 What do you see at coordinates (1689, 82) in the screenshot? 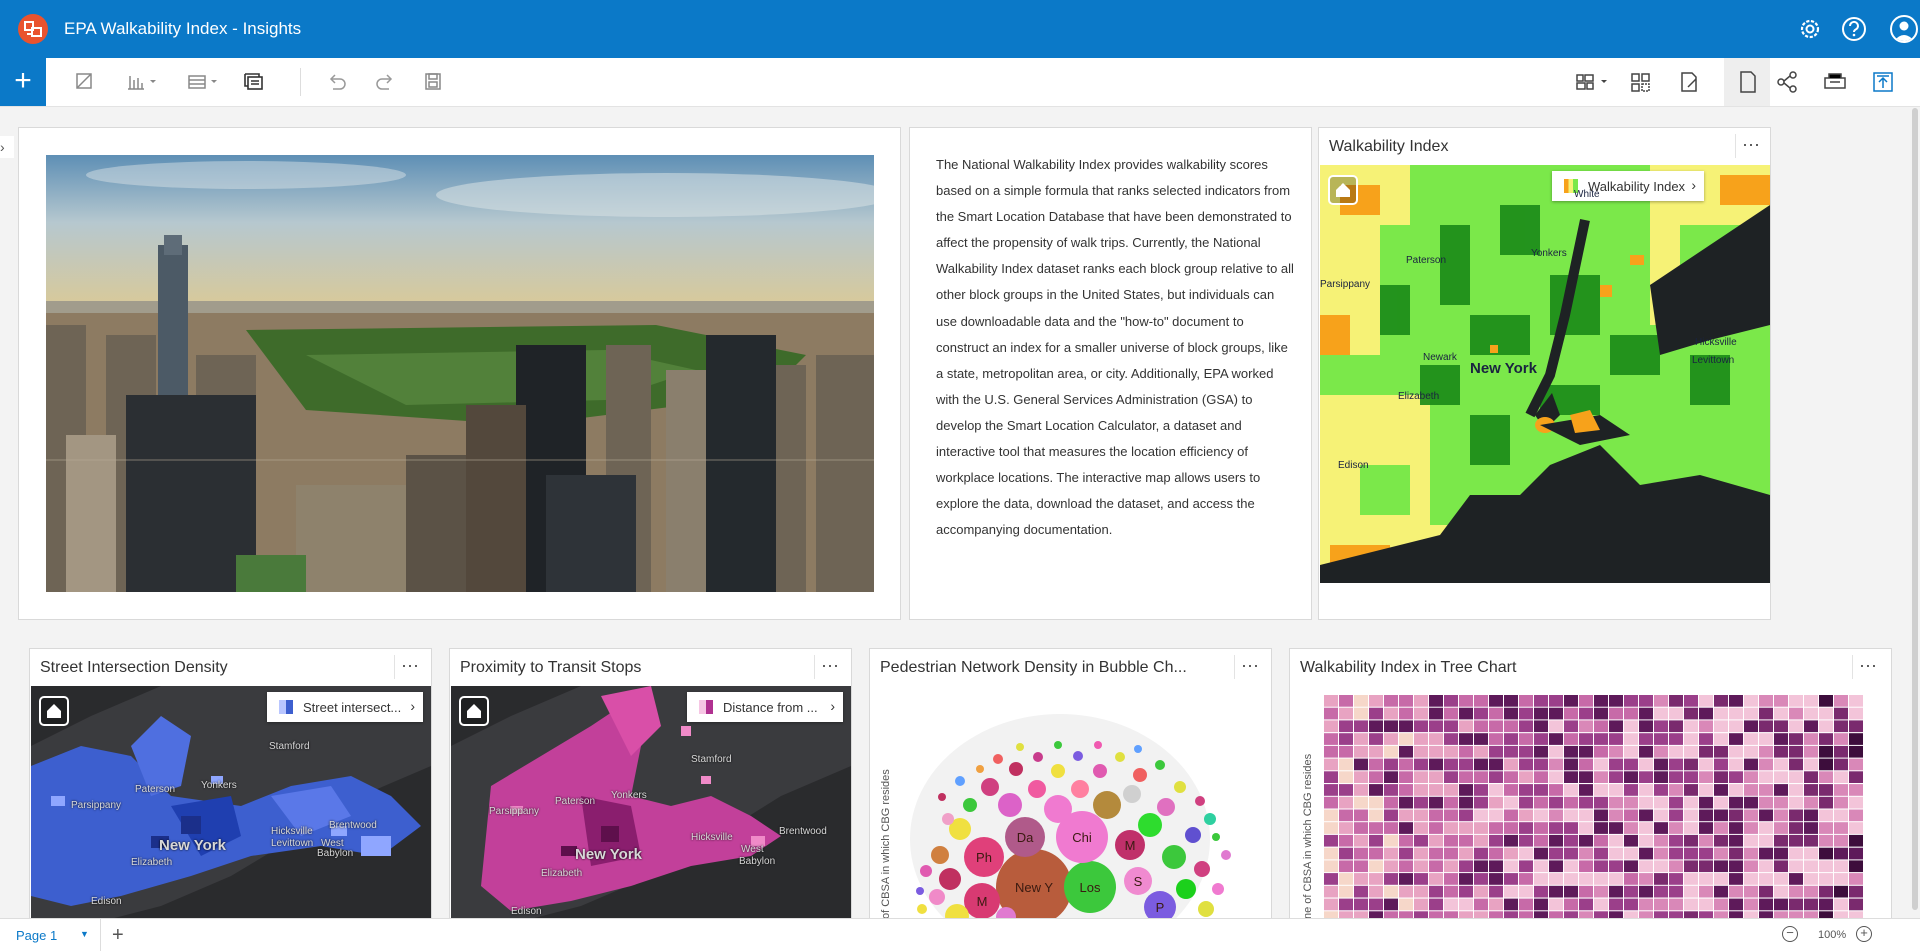
I see `page-properties-icon` at bounding box center [1689, 82].